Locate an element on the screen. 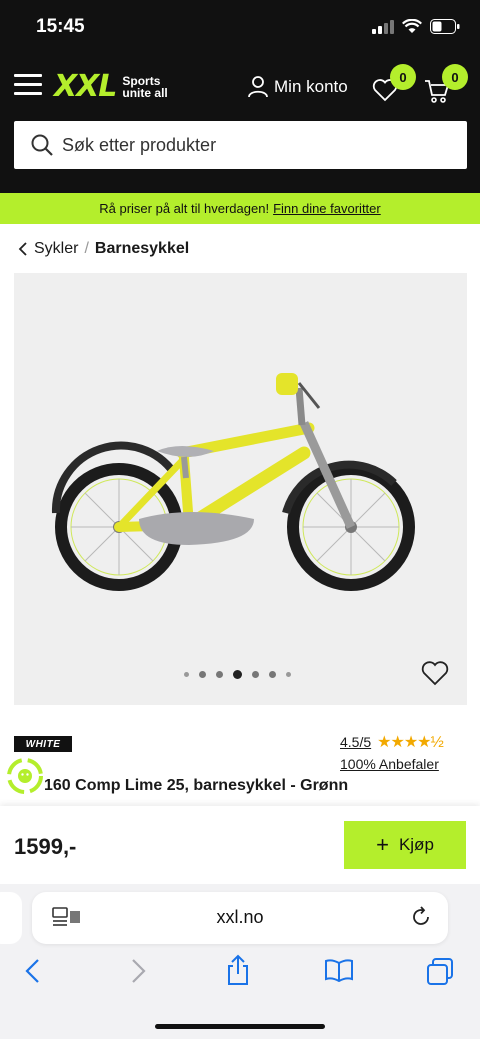  hamburger-menu-button is located at coordinates (28, 85).